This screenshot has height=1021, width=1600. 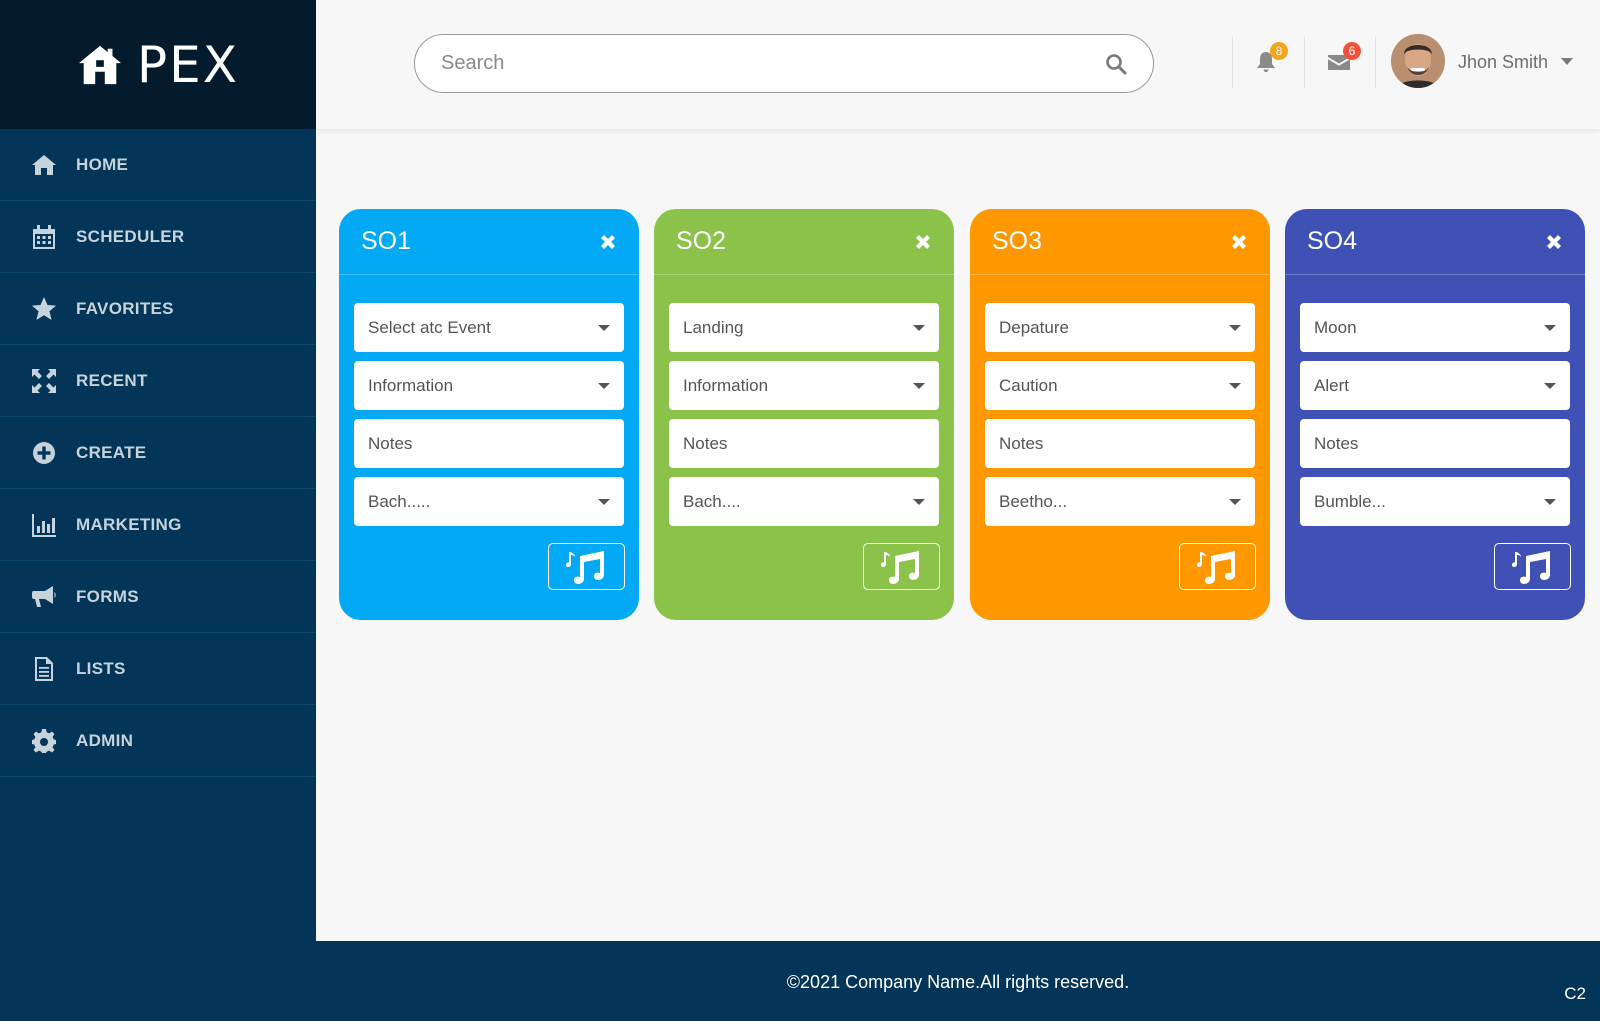 What do you see at coordinates (1034, 327) in the screenshot?
I see `select-value: Depature` at bounding box center [1034, 327].